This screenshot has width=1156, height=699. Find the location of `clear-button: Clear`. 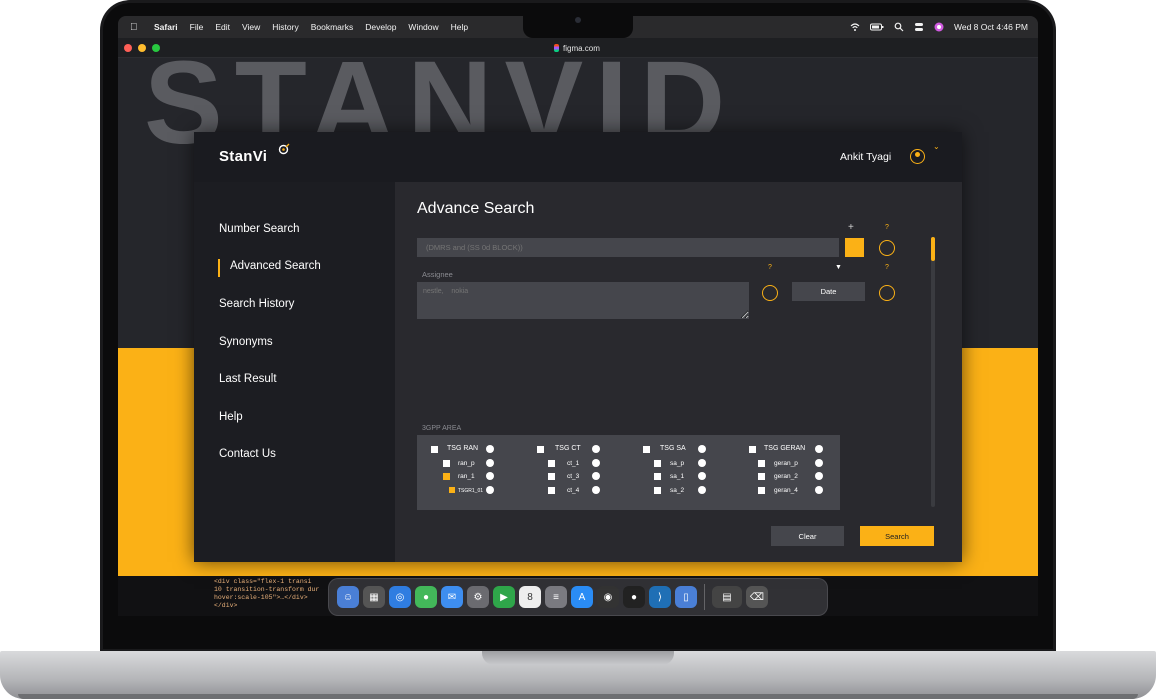

clear-button: Clear is located at coordinates (807, 536).